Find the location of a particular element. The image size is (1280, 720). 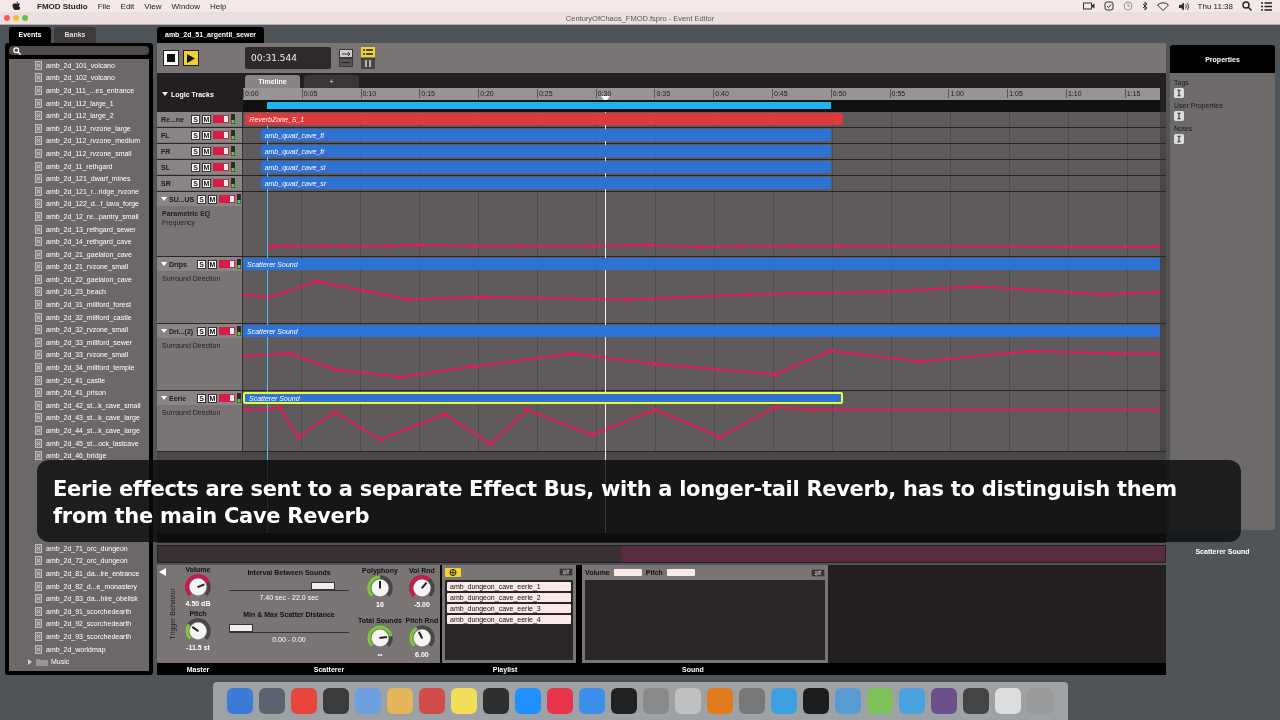

stop-button is located at coordinates (171, 58).